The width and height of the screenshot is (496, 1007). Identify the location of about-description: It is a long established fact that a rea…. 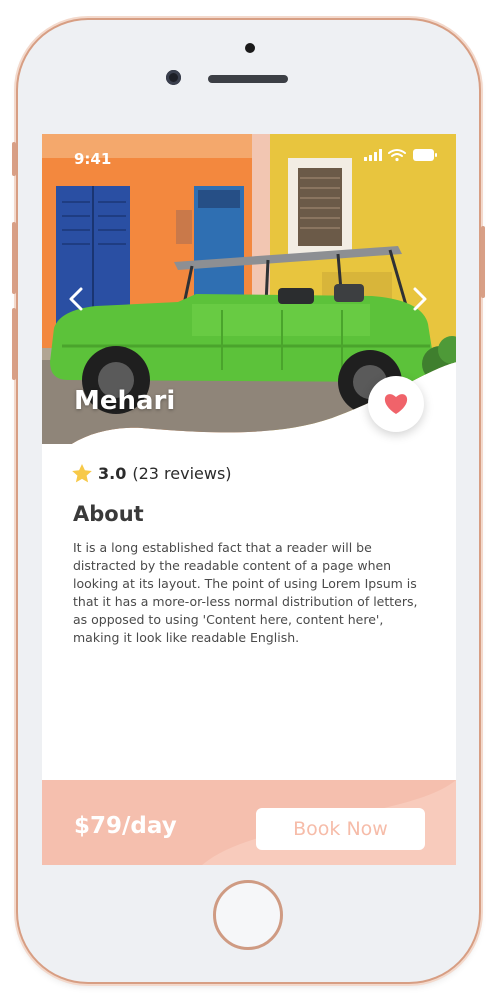
(245, 592).